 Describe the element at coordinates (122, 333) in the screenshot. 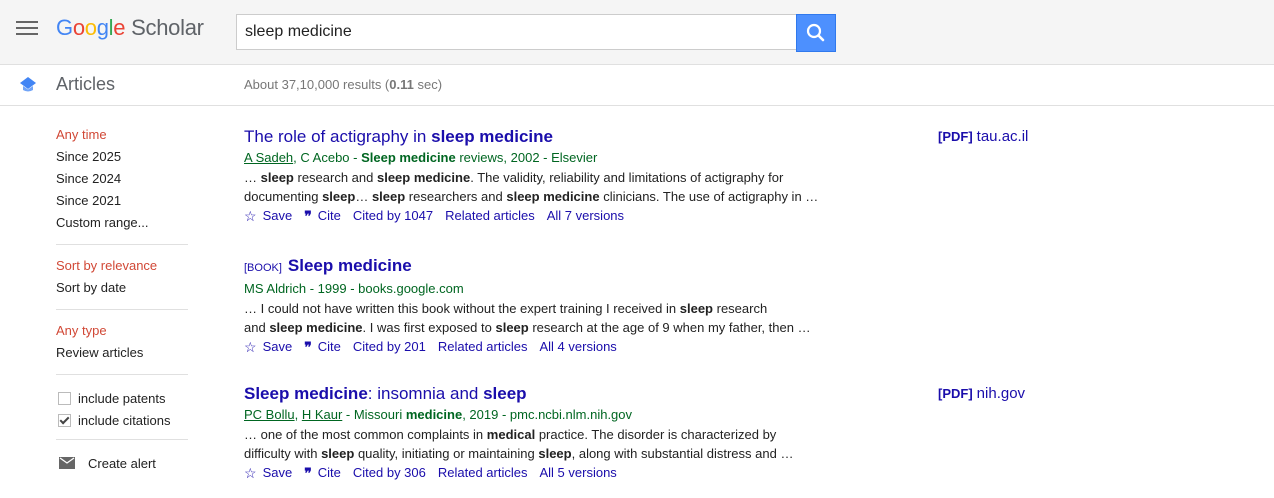

I see `filter-any-type: Any type` at that location.